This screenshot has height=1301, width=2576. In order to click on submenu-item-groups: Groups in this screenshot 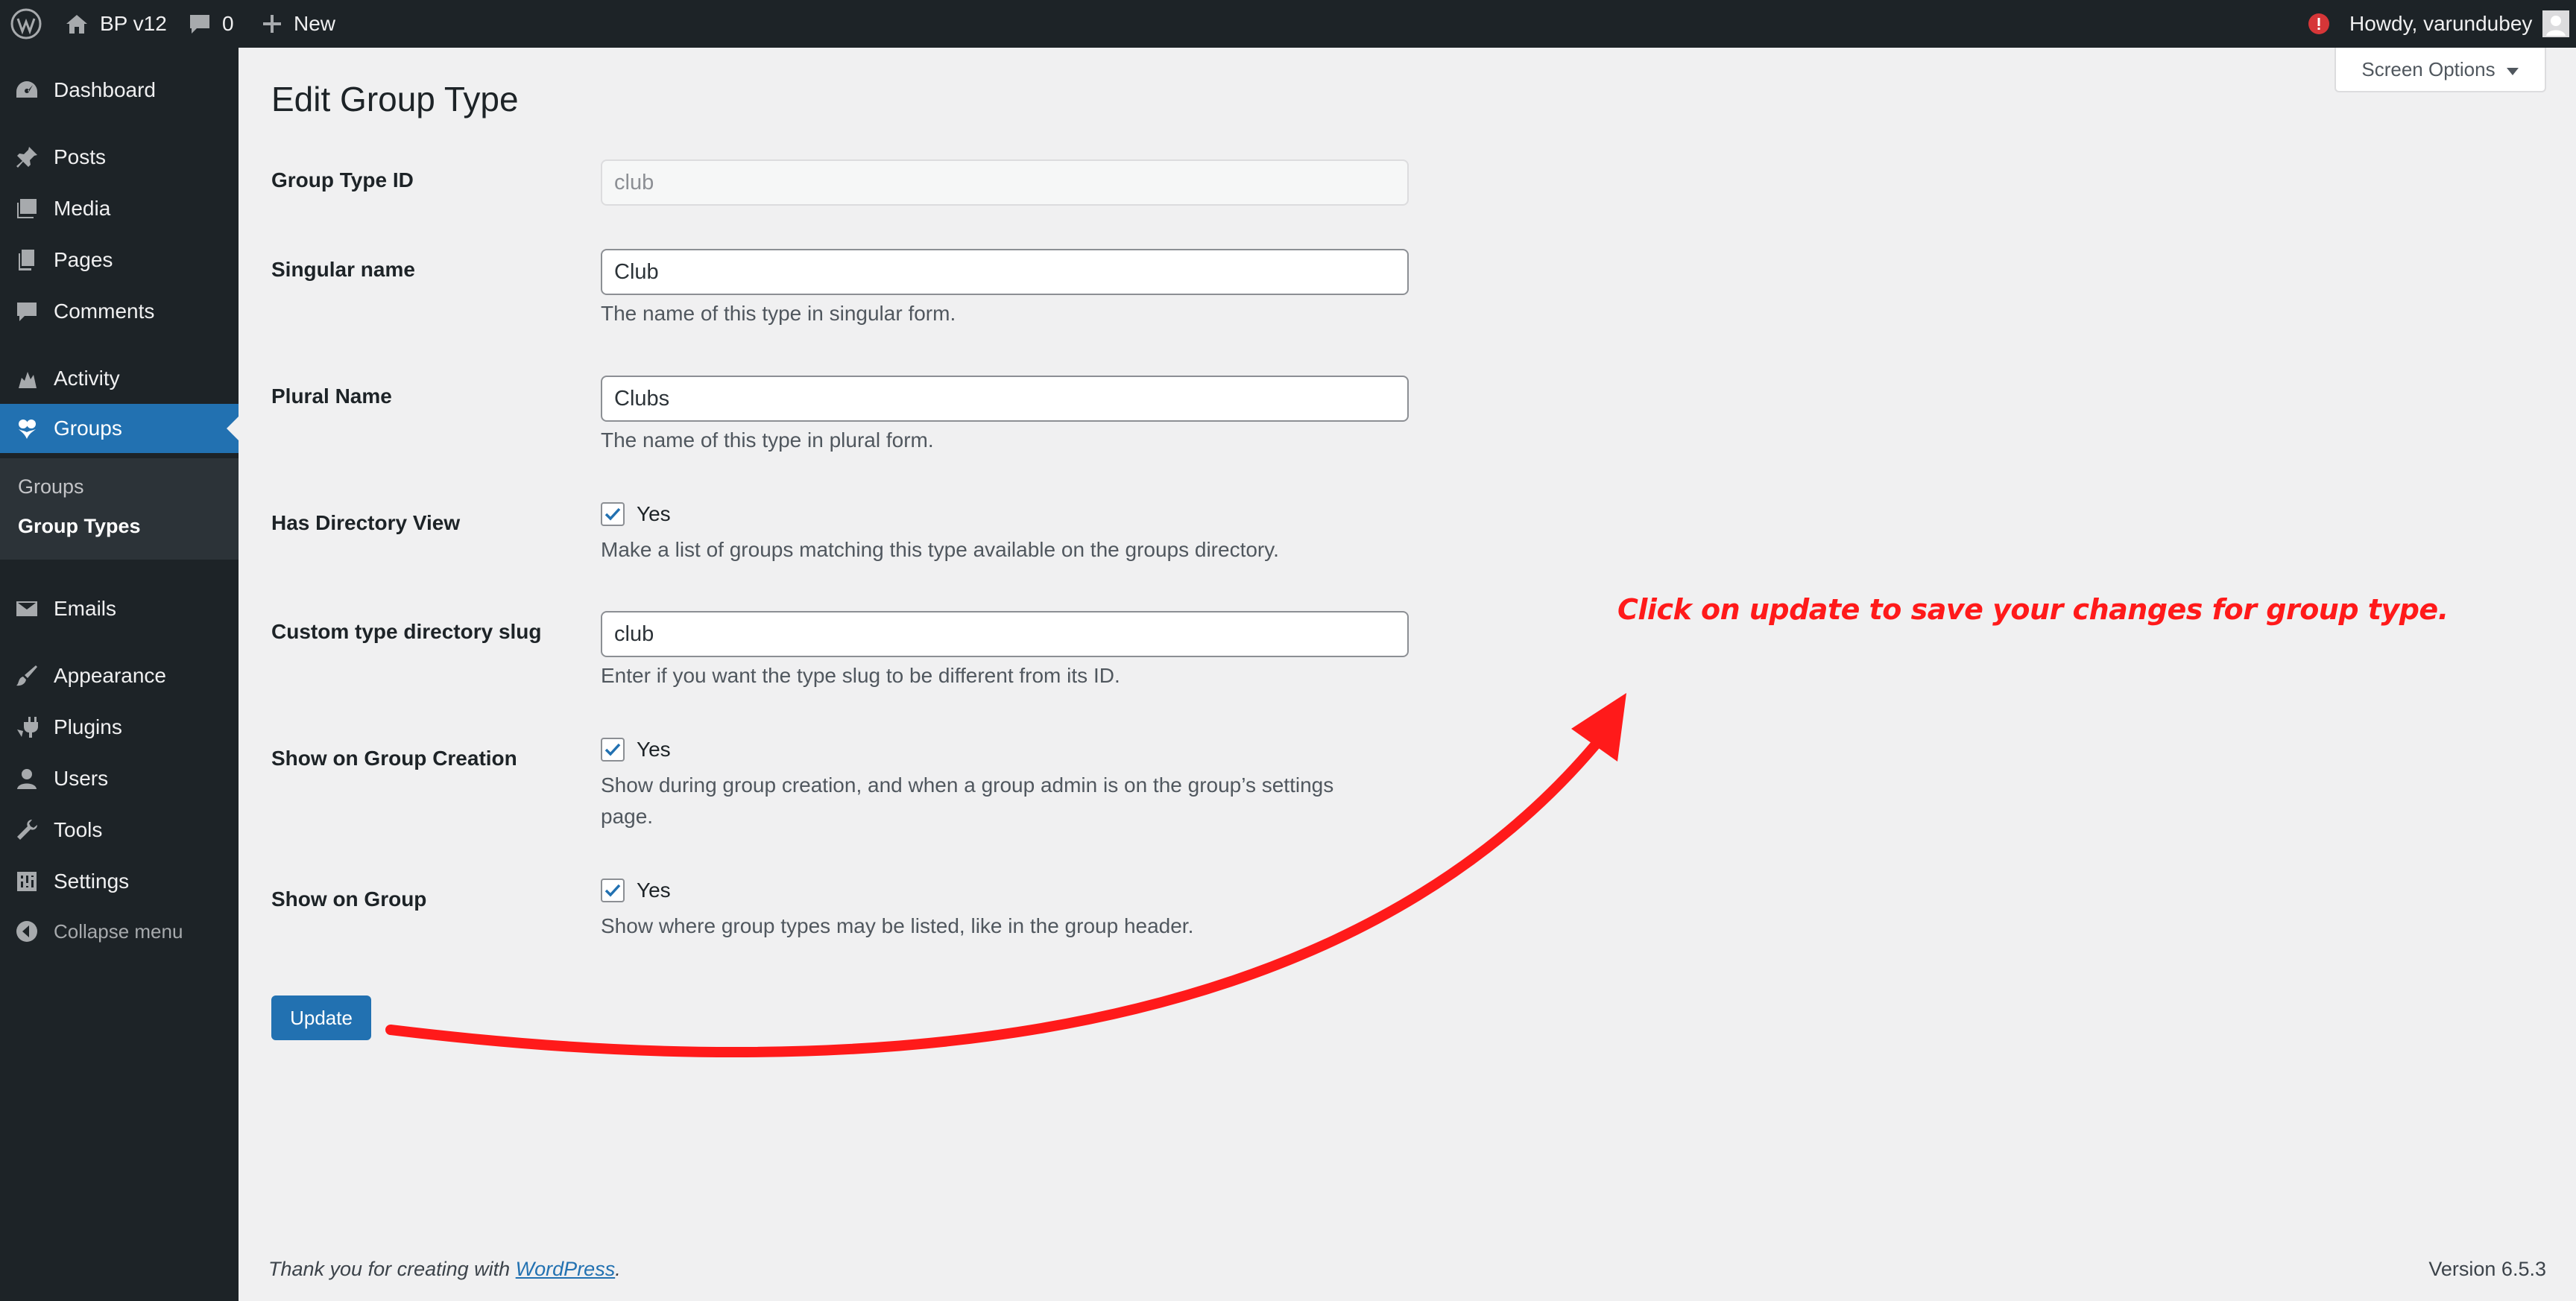, I will do `click(51, 487)`.